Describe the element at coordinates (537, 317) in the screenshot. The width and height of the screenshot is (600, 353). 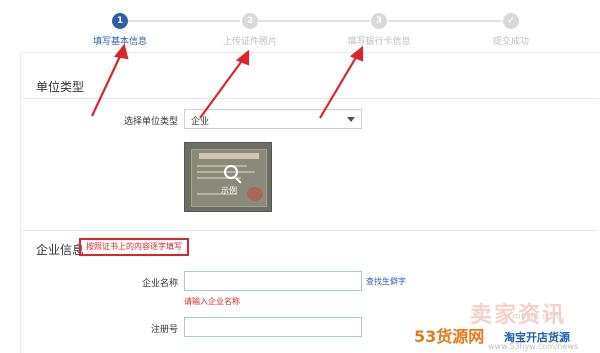
I see `watermark-site: maijia.com` at that location.